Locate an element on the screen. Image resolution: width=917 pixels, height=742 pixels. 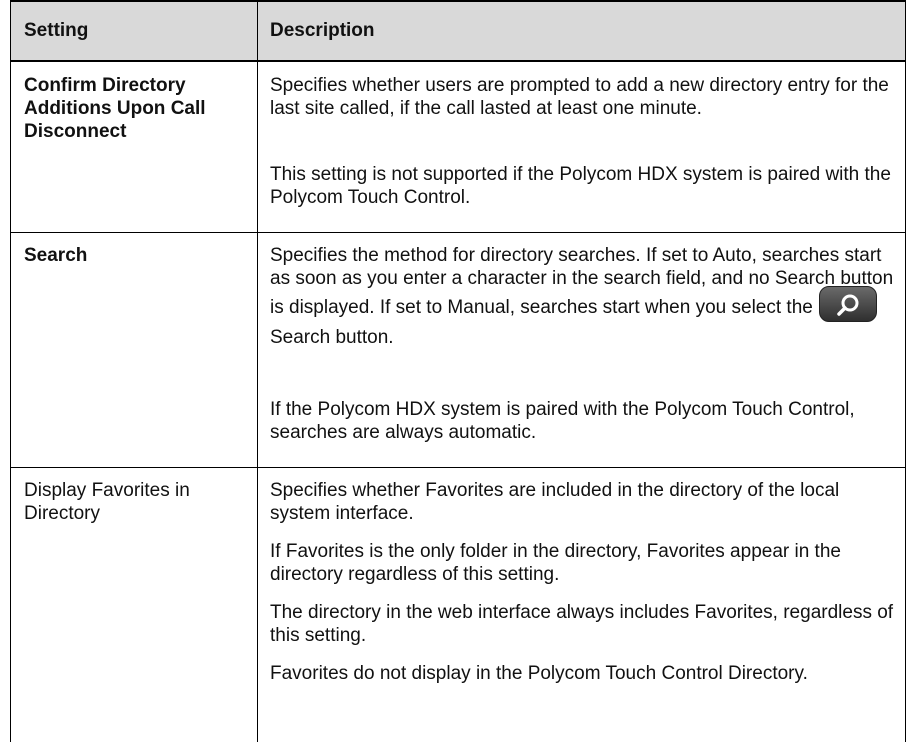
desc-text: Search button. is located at coordinates (332, 337).